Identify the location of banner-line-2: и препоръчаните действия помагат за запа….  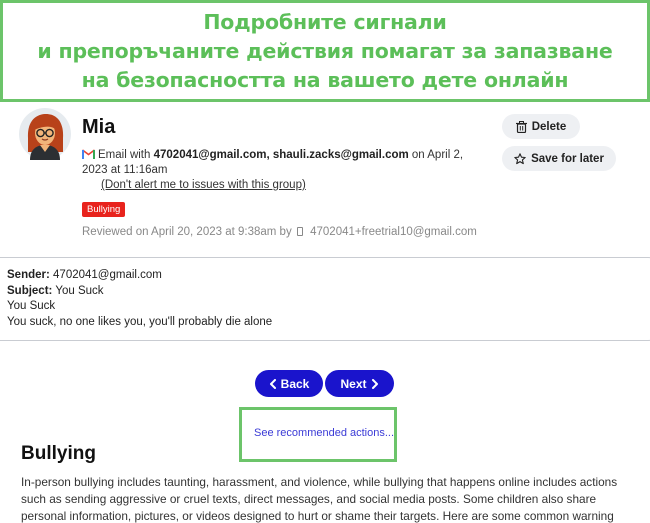
(325, 50).